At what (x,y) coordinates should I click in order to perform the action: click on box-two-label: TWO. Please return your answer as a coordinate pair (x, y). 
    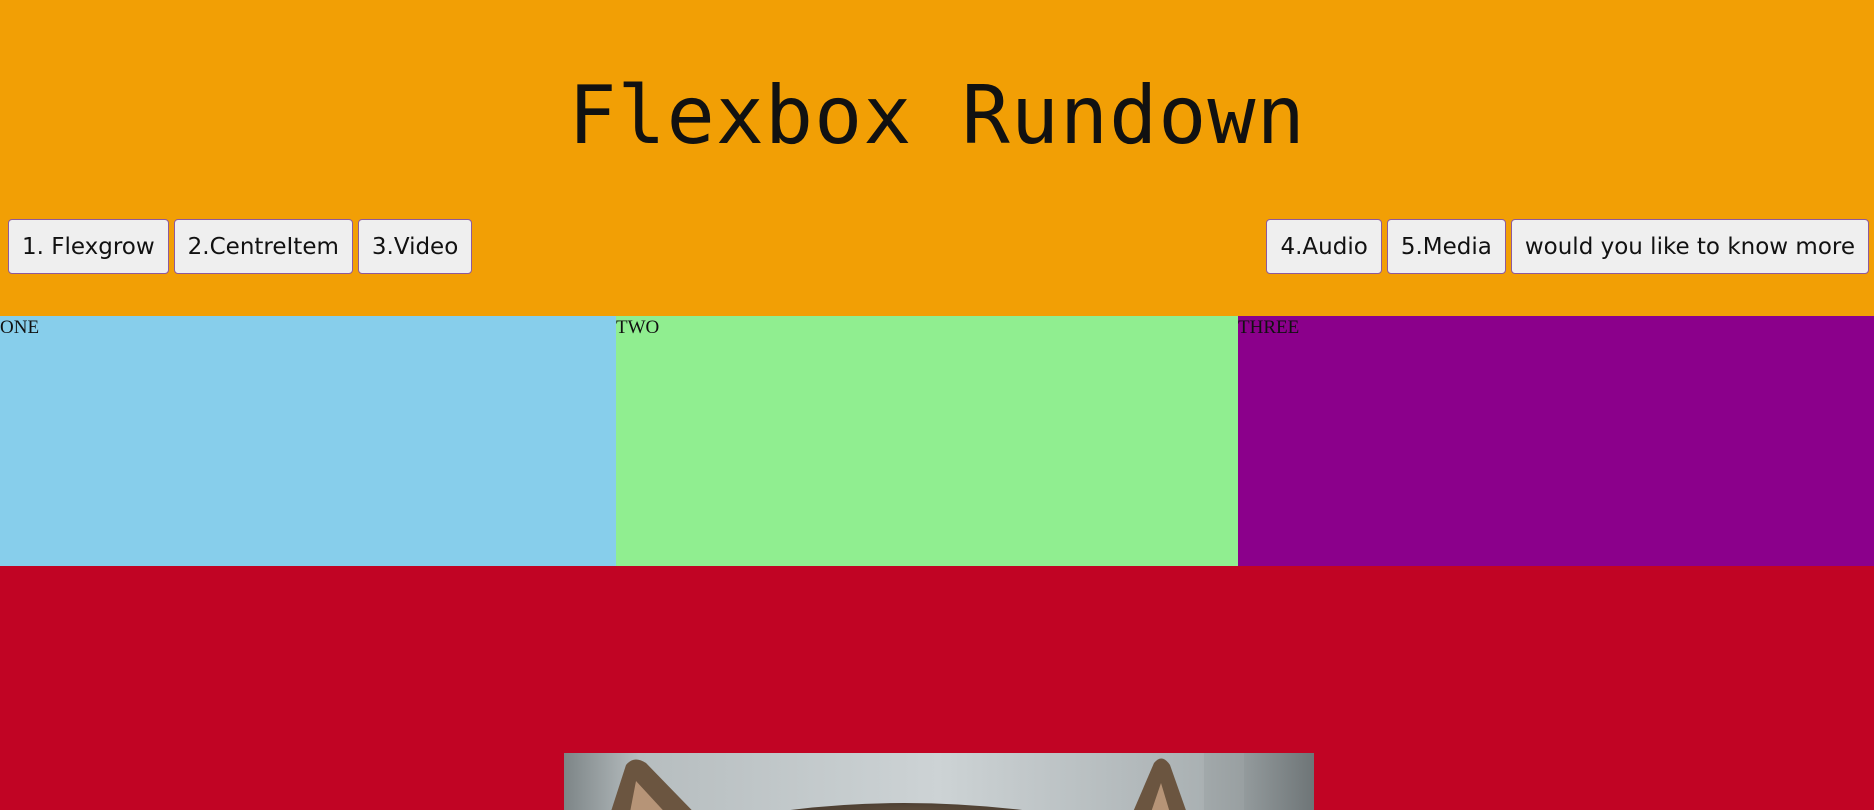
    Looking at the image, I should click on (638, 327).